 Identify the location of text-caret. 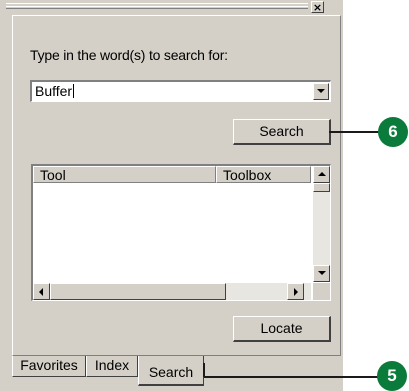
(74, 91).